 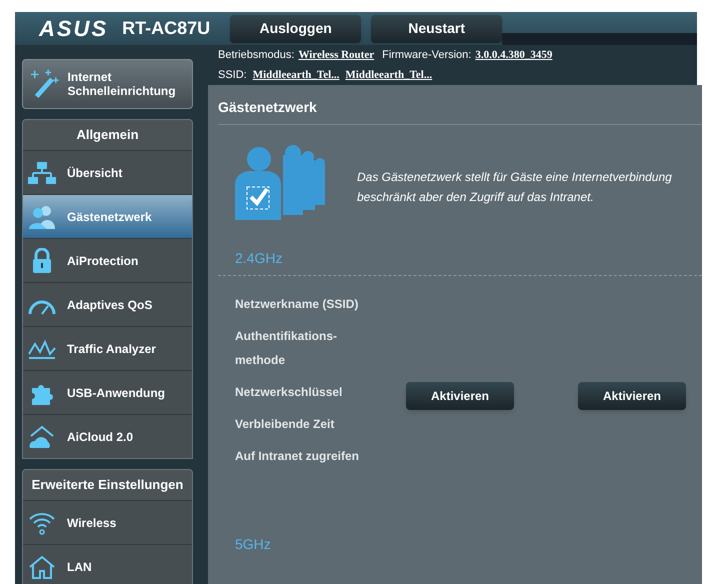 I want to click on quick-setup-button: Internet Schnelleinrichtung, so click(x=107, y=84).